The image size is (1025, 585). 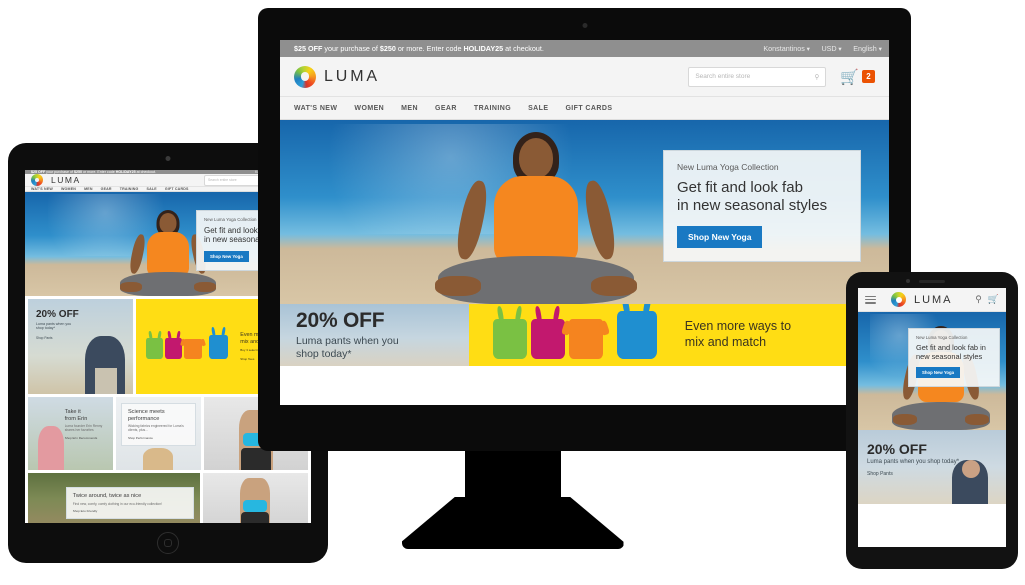 I want to click on tank-blue-desktop, so click(x=636, y=331).